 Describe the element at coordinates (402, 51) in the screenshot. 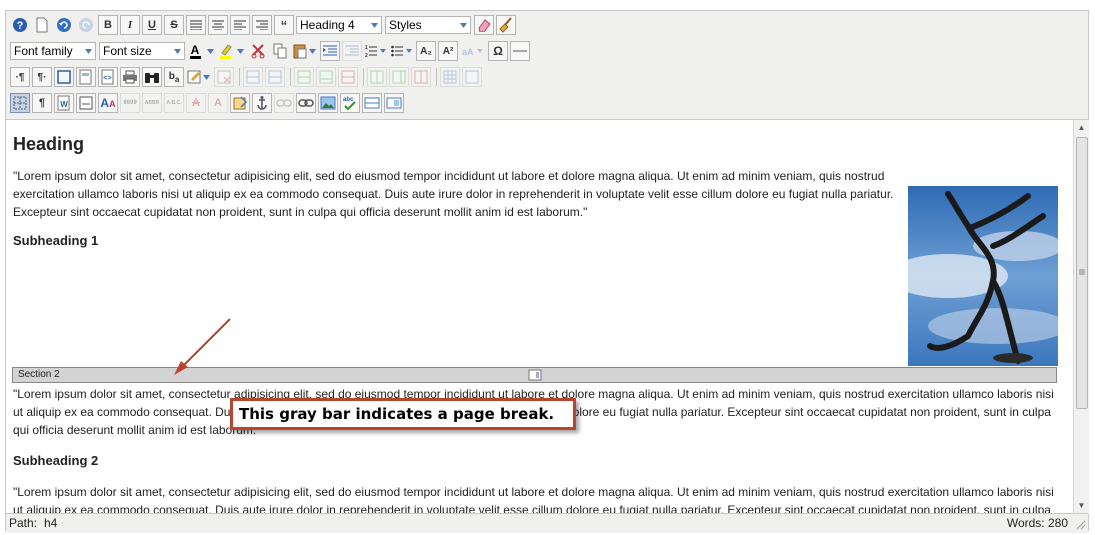

I see `bullet-list-button` at that location.